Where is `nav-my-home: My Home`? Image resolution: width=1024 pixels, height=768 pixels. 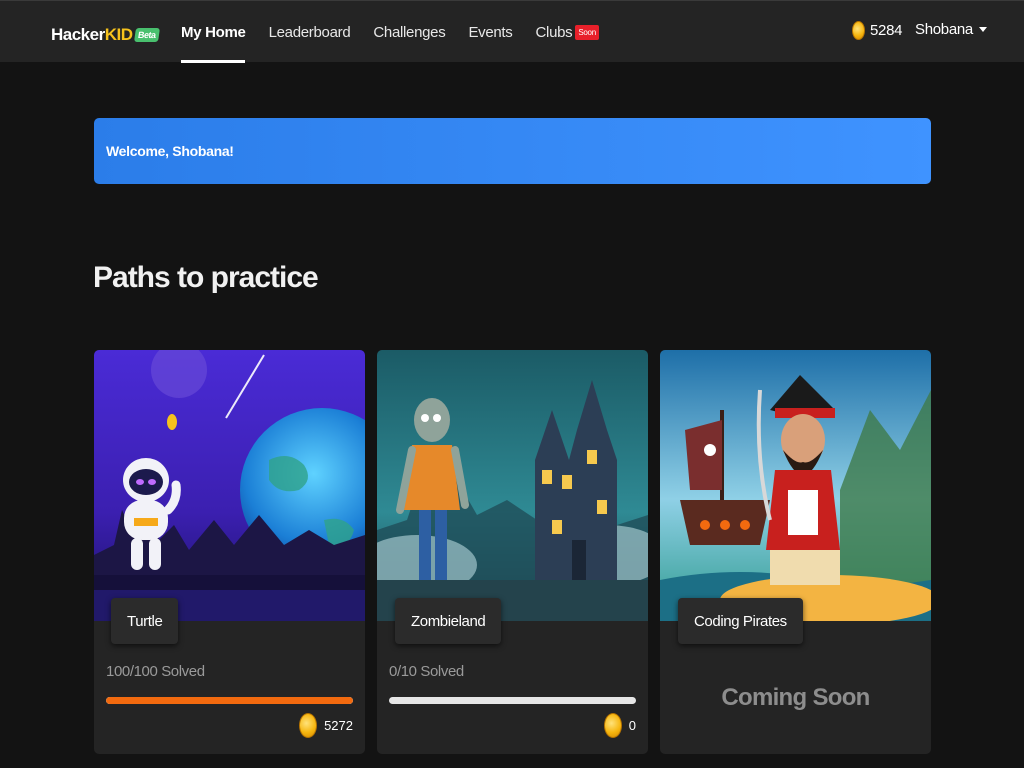
nav-my-home: My Home is located at coordinates (213, 32).